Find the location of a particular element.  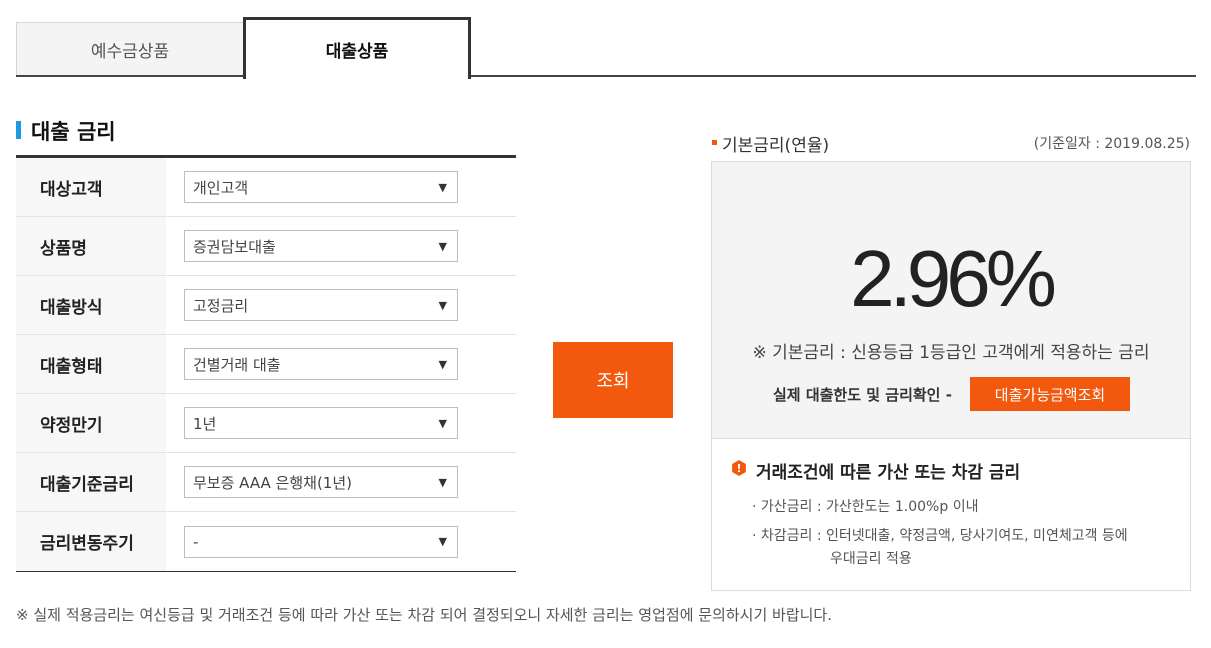

sub-rate-item: · 차감금리 : 인터넷대출, 약정금액, 당사기여도, 미연체고객 등에 is located at coordinates (940, 536).